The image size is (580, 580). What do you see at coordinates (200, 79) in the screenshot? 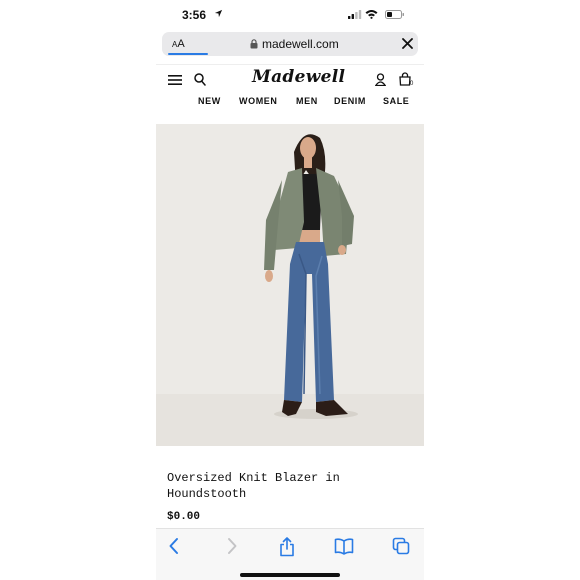
I see `search-icon` at bounding box center [200, 79].